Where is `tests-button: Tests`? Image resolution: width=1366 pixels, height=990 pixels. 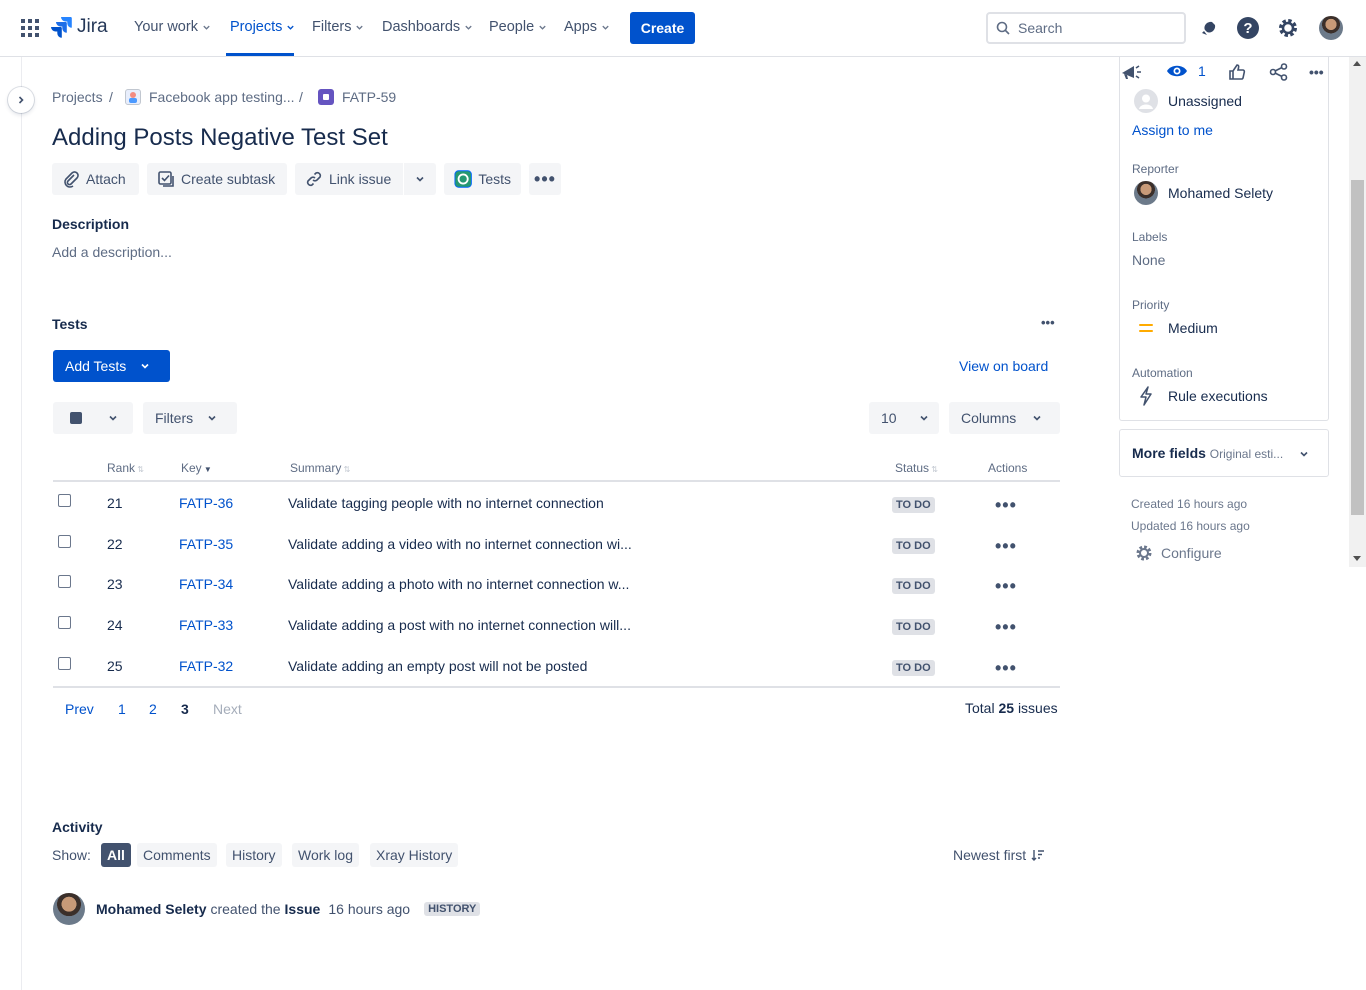
tests-button: Tests is located at coordinates (482, 179).